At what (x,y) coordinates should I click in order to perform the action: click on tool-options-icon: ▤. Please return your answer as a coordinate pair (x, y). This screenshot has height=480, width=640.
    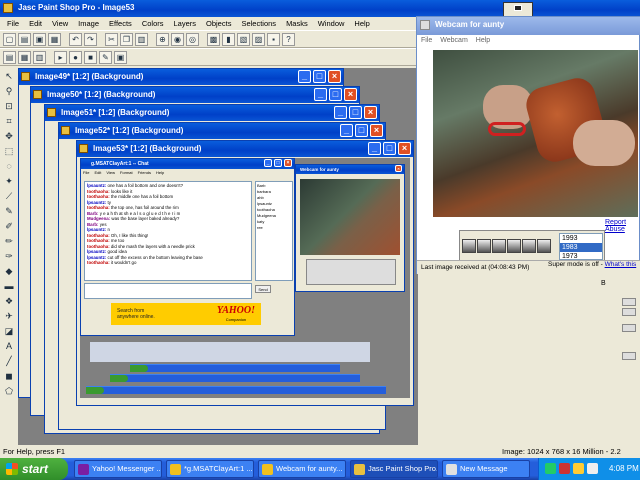
    Looking at the image, I should click on (9, 57).